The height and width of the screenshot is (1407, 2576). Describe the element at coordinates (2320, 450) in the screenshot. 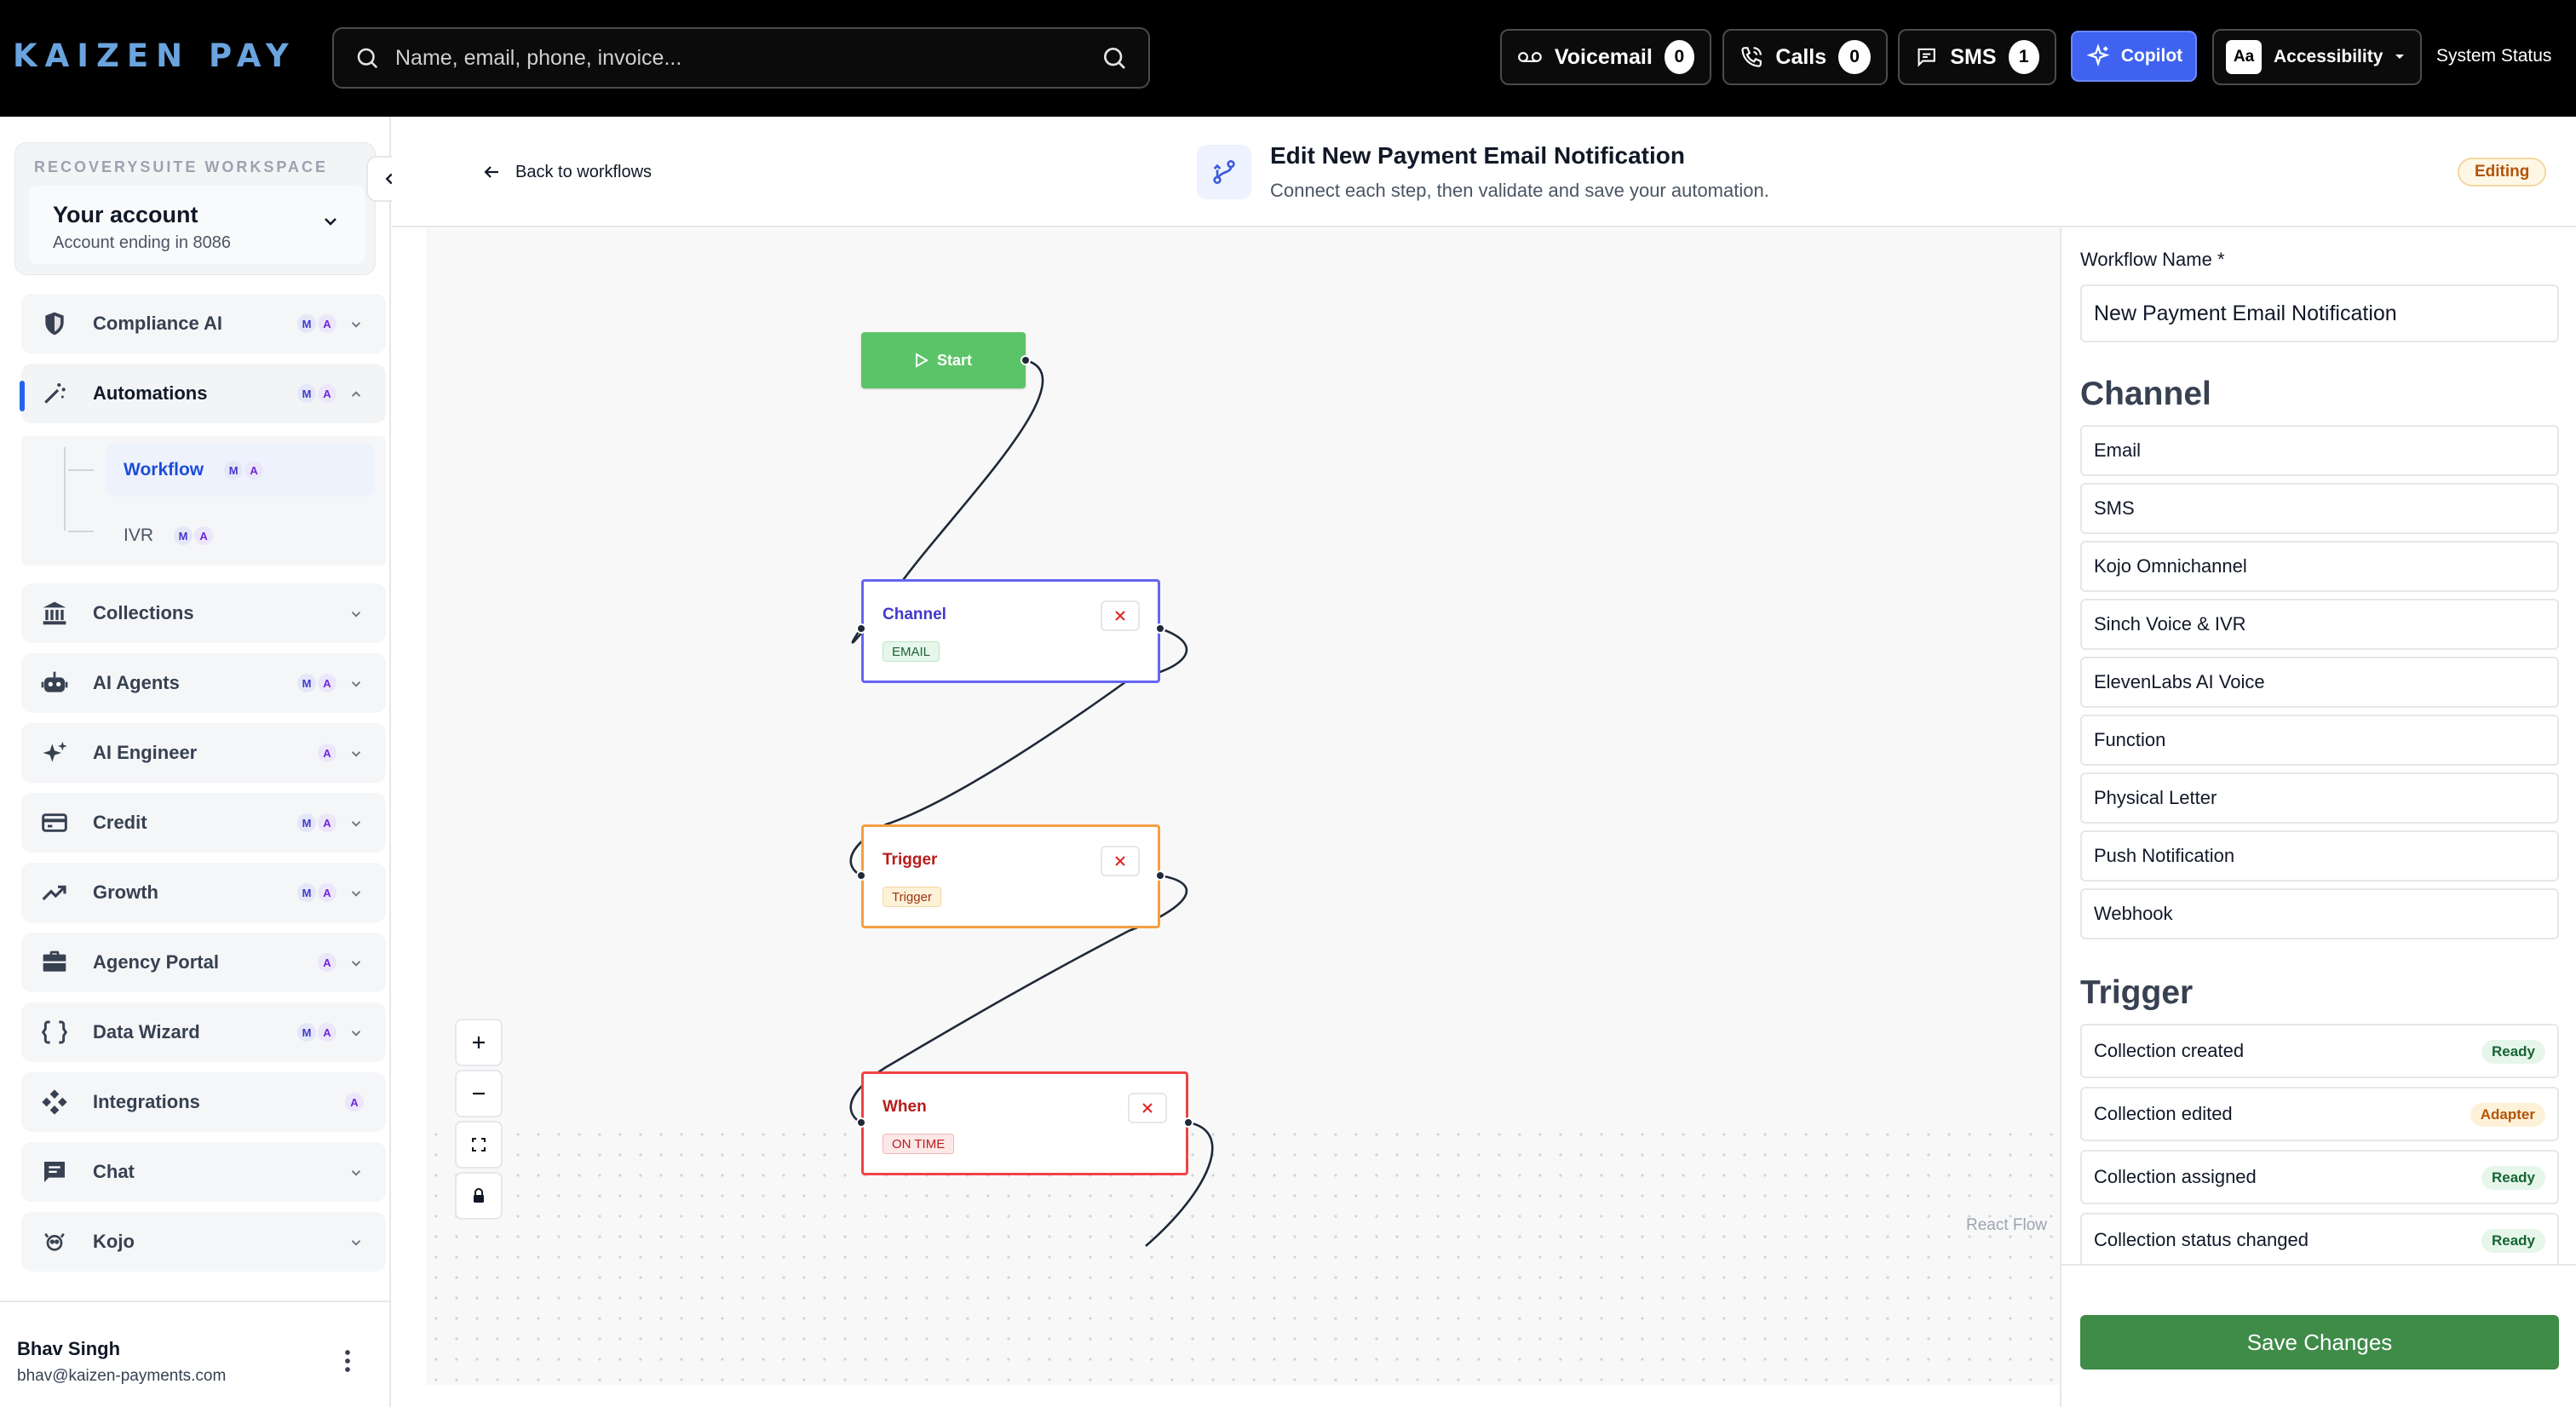

I see `channel-option-email: Email` at that location.